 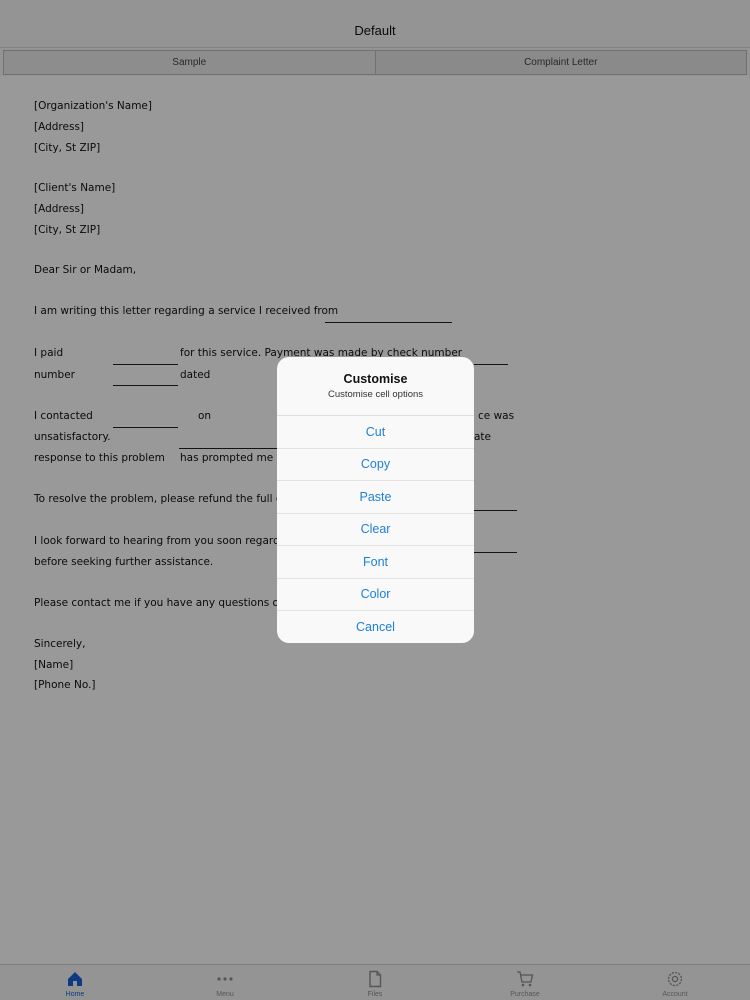 I want to click on cancel-button: Cancel, so click(x=375, y=627).